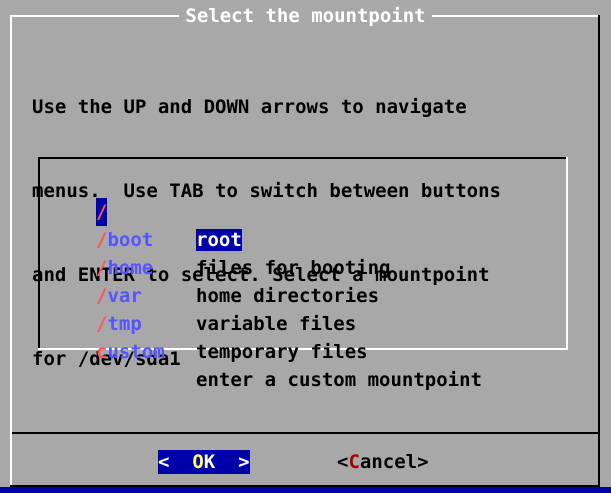 The width and height of the screenshot is (611, 493). What do you see at coordinates (298, 294) in the screenshot?
I see `menu-item-var: /var variable files` at bounding box center [298, 294].